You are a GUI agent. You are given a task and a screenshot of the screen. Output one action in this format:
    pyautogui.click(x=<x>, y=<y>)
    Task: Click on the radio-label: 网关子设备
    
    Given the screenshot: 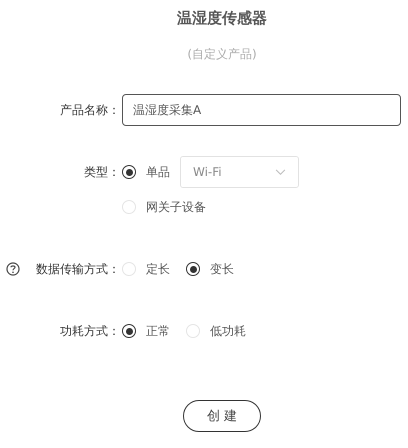 What is the action you would take?
    pyautogui.click(x=176, y=207)
    